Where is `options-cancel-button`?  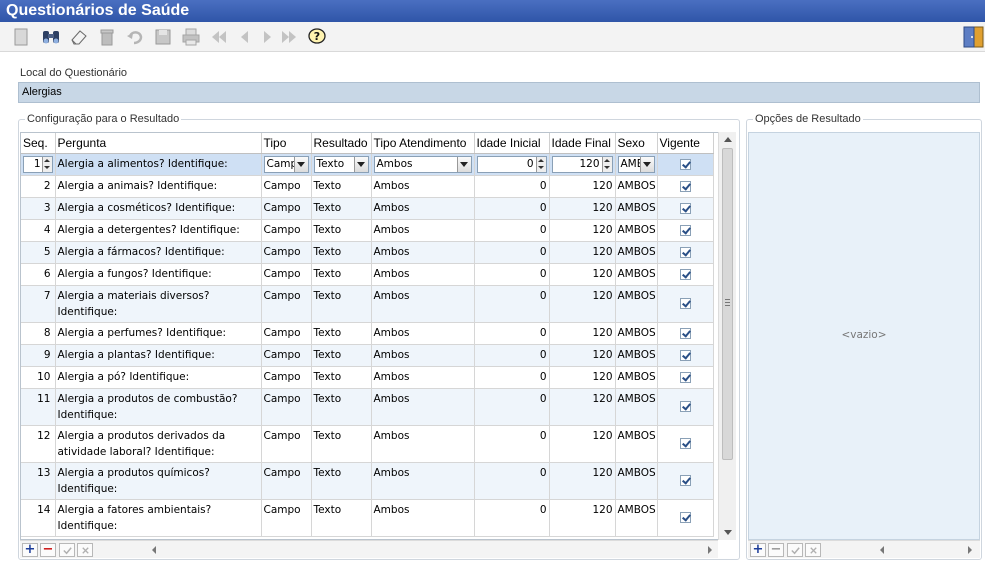 options-cancel-button is located at coordinates (813, 550).